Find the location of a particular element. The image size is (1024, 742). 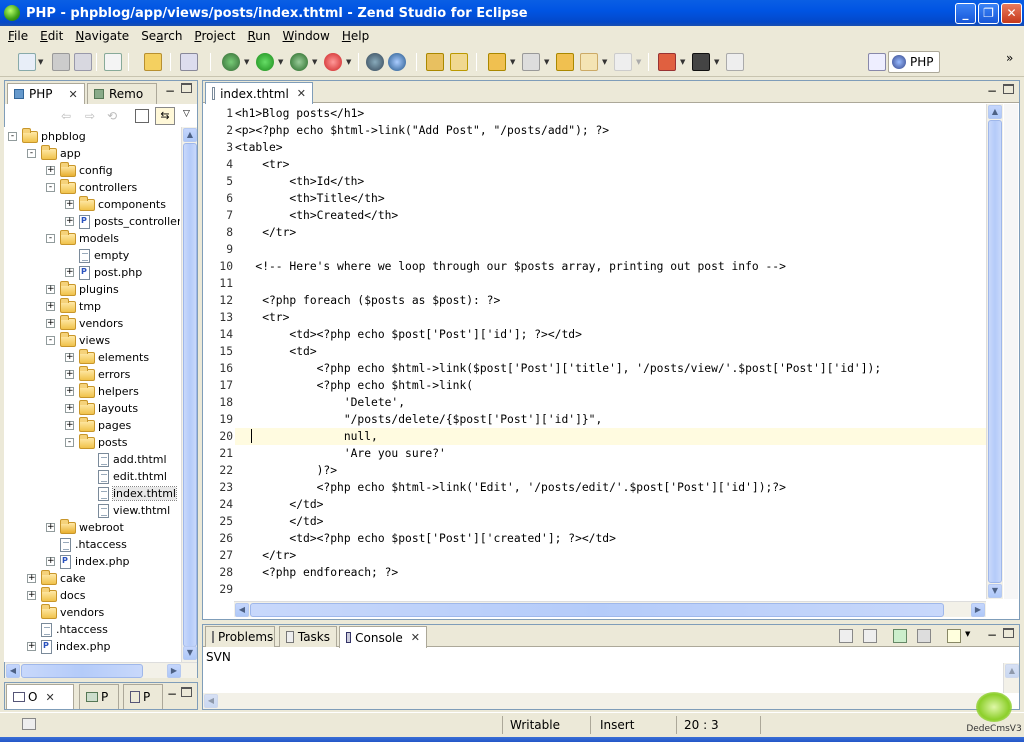

tree-item: cake is located at coordinates (63, 578).